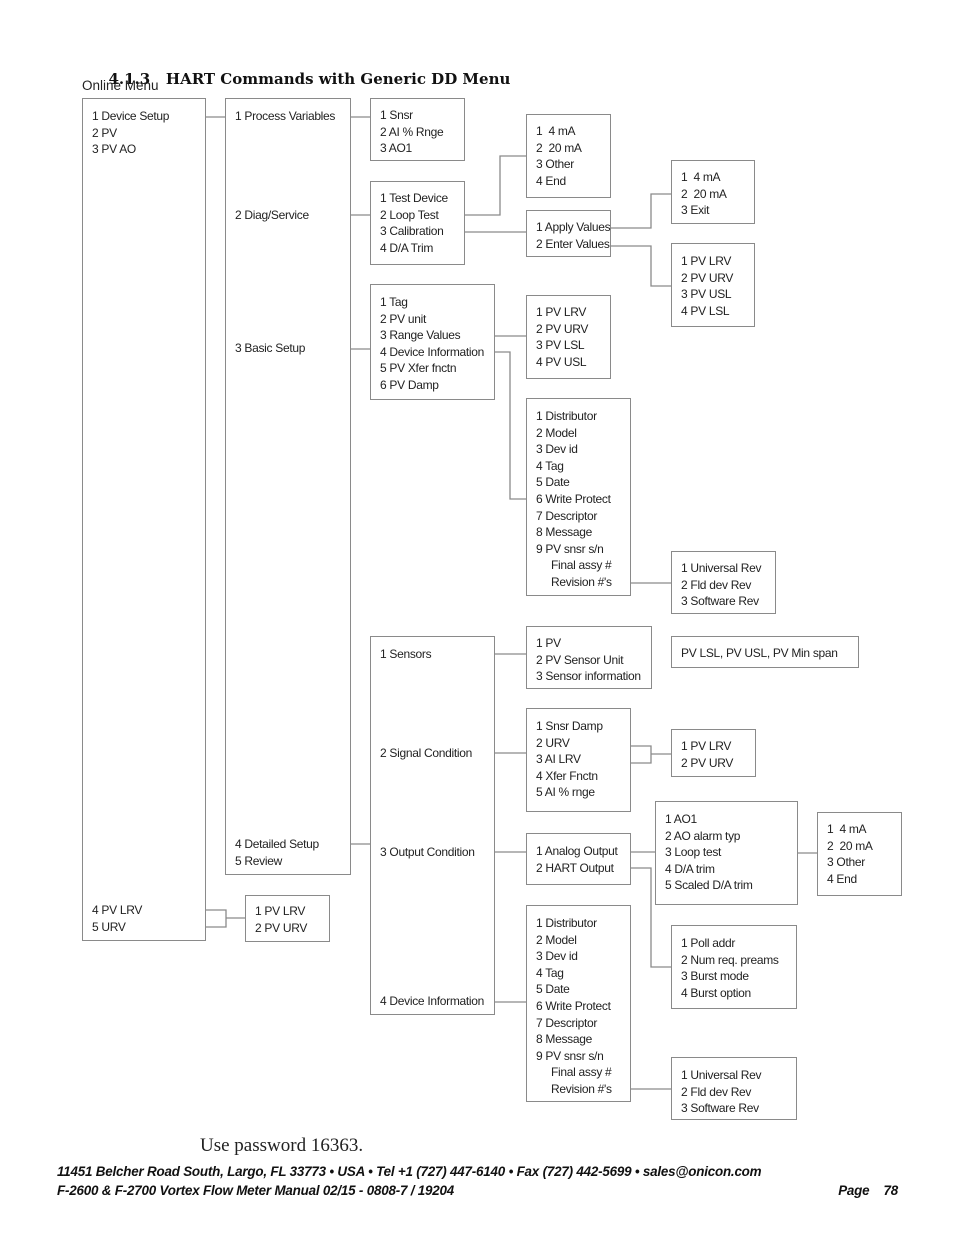 This screenshot has width=954, height=1235. I want to click on menu-item: 5 Scaled D/A trim, so click(709, 885).